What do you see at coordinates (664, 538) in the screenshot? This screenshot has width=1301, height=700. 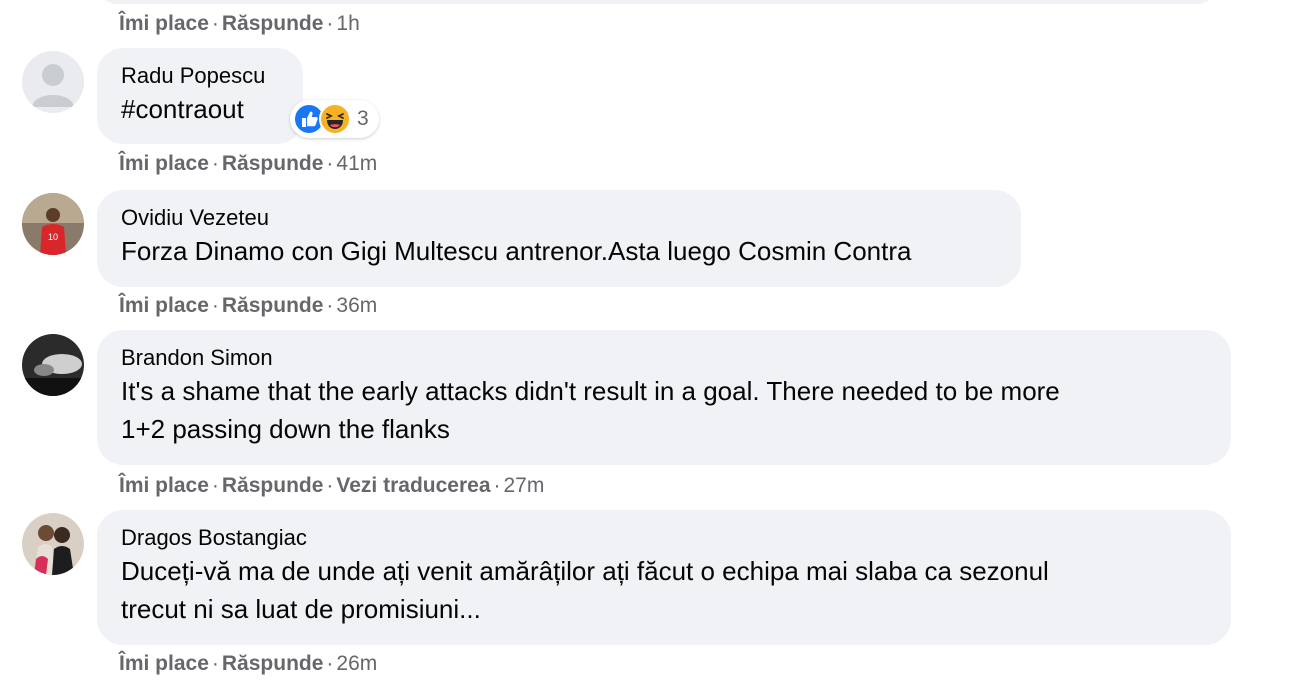 I see `comment-author: Dragos Bostangiac` at bounding box center [664, 538].